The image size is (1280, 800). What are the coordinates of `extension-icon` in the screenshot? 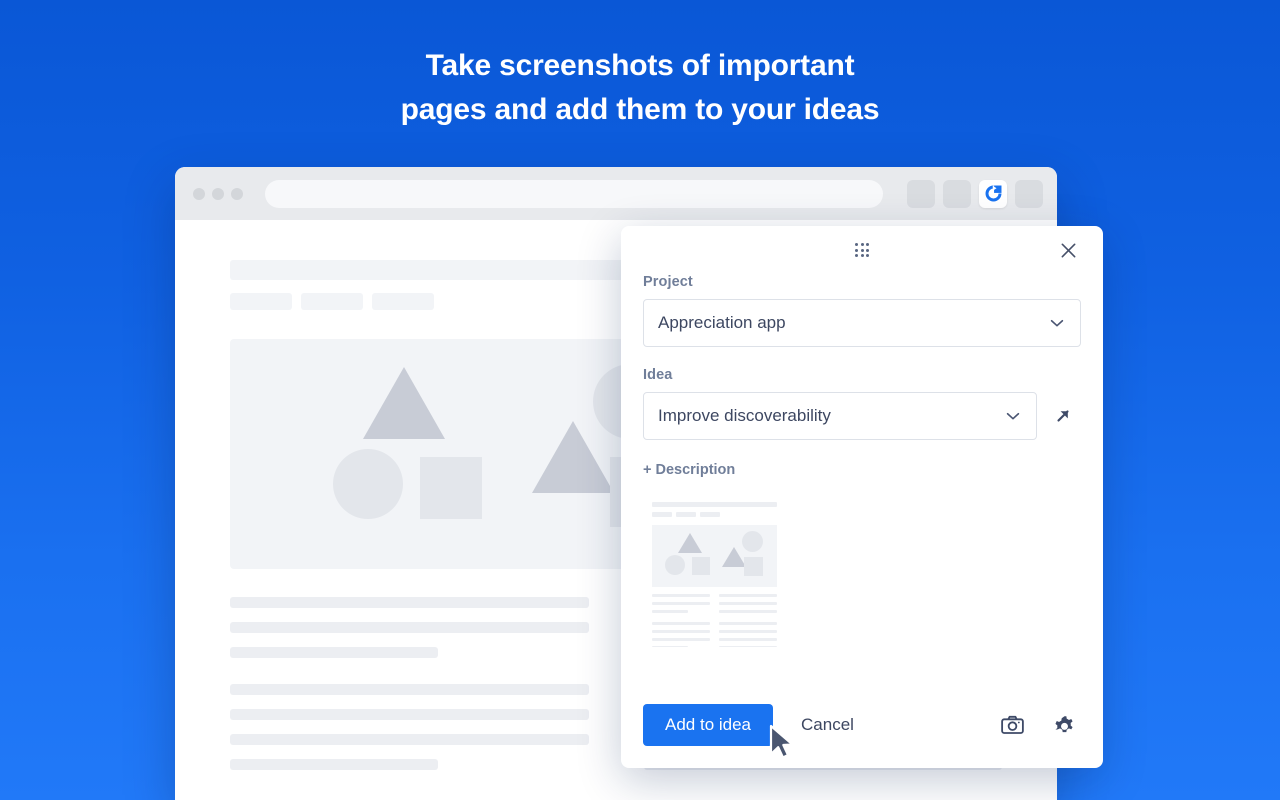 It's located at (993, 193).